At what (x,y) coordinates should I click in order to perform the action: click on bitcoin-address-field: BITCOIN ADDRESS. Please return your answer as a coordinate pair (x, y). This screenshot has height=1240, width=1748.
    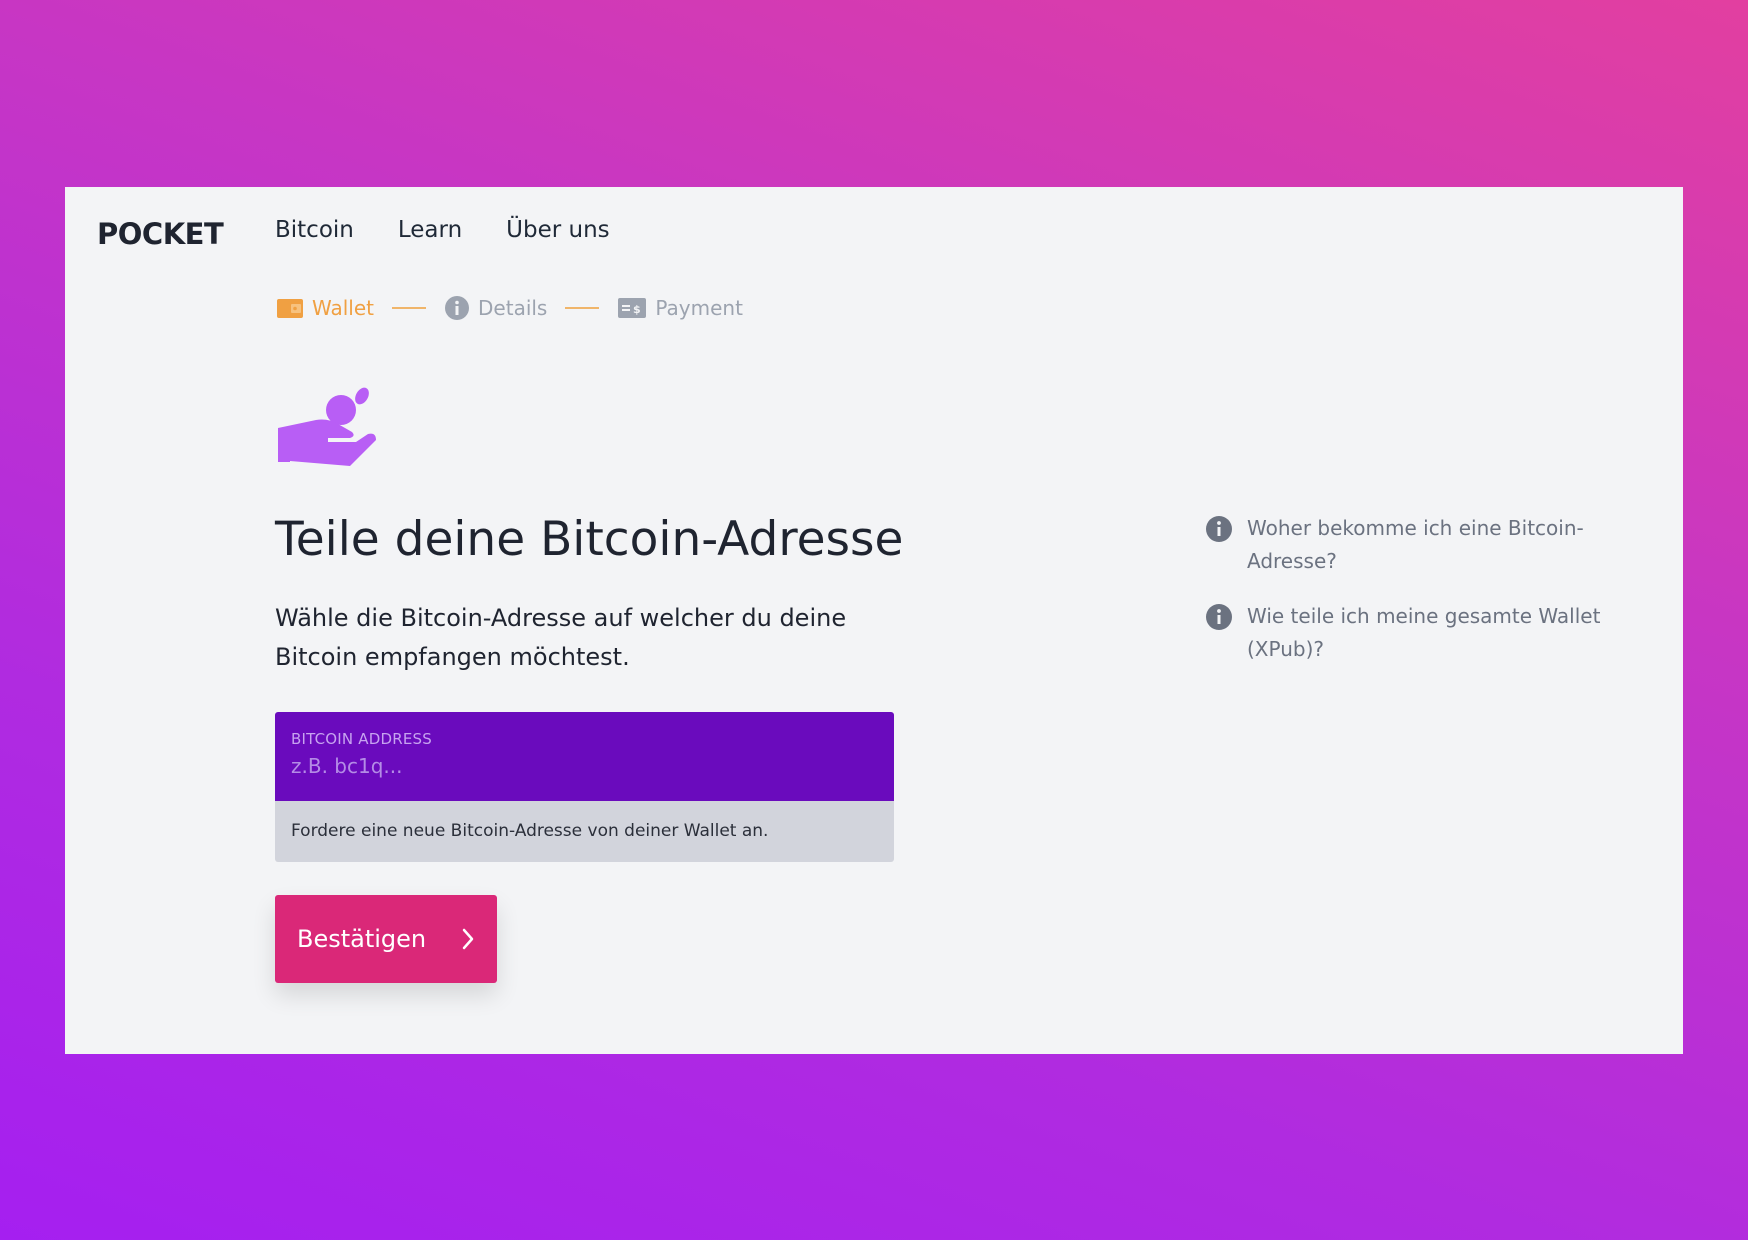
    Looking at the image, I should click on (584, 756).